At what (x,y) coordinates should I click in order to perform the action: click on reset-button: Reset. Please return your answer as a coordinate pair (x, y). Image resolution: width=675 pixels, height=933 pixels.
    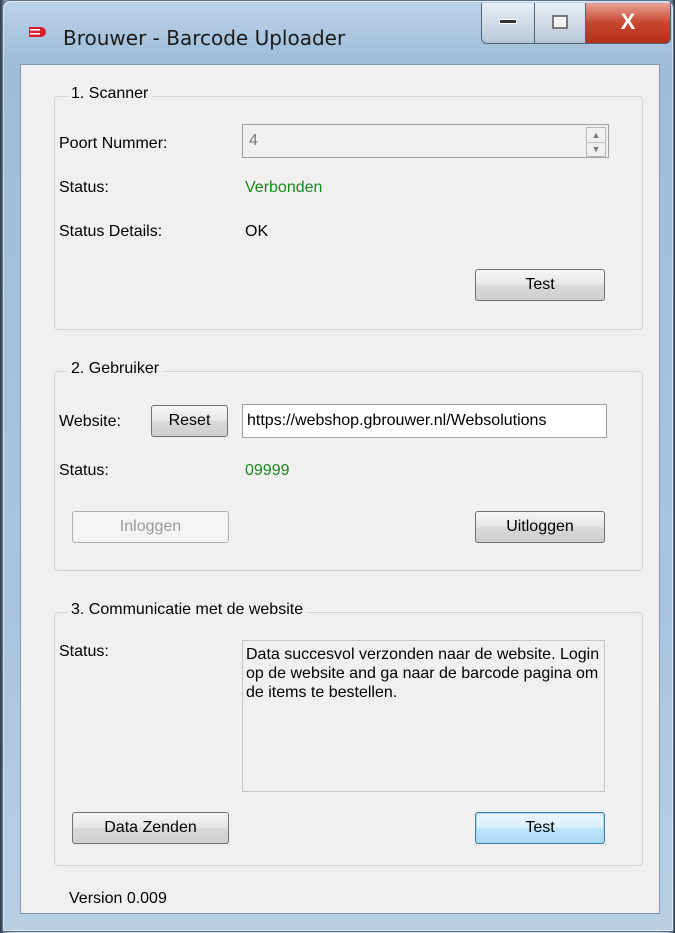
    Looking at the image, I should click on (189, 421).